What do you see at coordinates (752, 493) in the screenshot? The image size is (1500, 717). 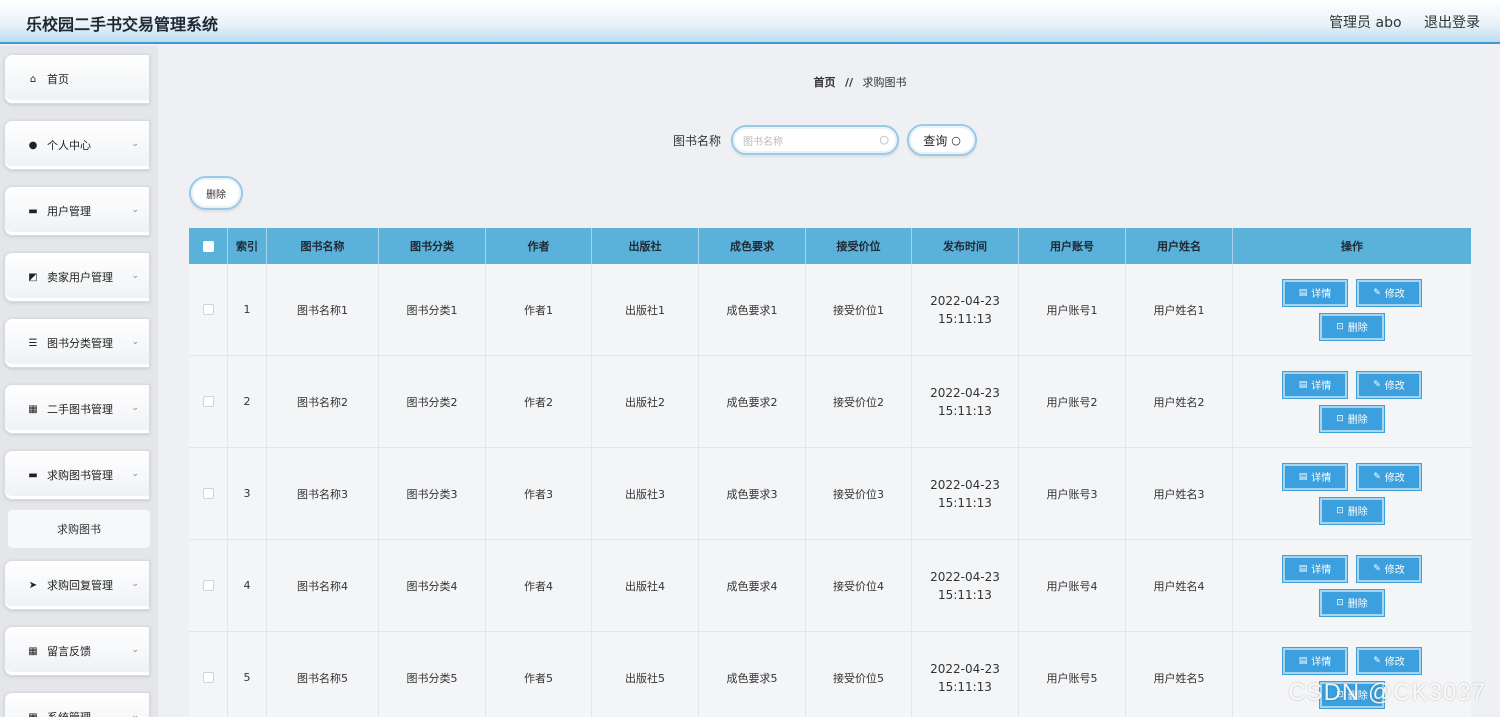 I see `table-cell: 成色要求3` at bounding box center [752, 493].